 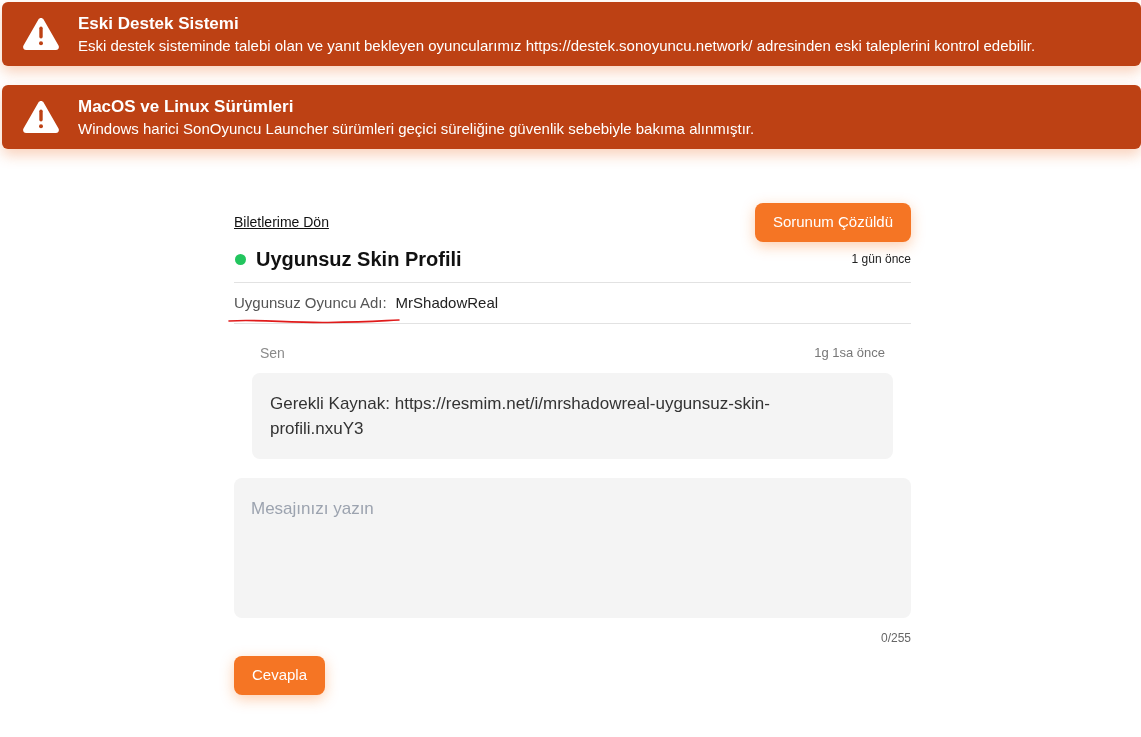 I want to click on back-link: Biletlerime Dön, so click(x=281, y=222).